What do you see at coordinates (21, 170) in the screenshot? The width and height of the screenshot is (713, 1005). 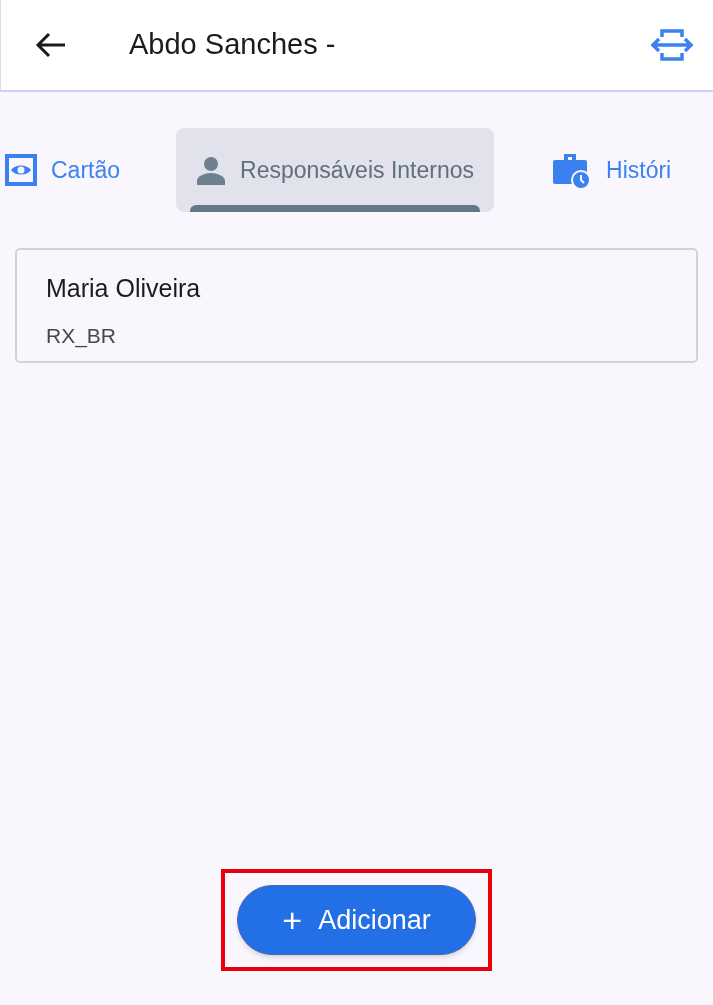 I see `eye-icon` at bounding box center [21, 170].